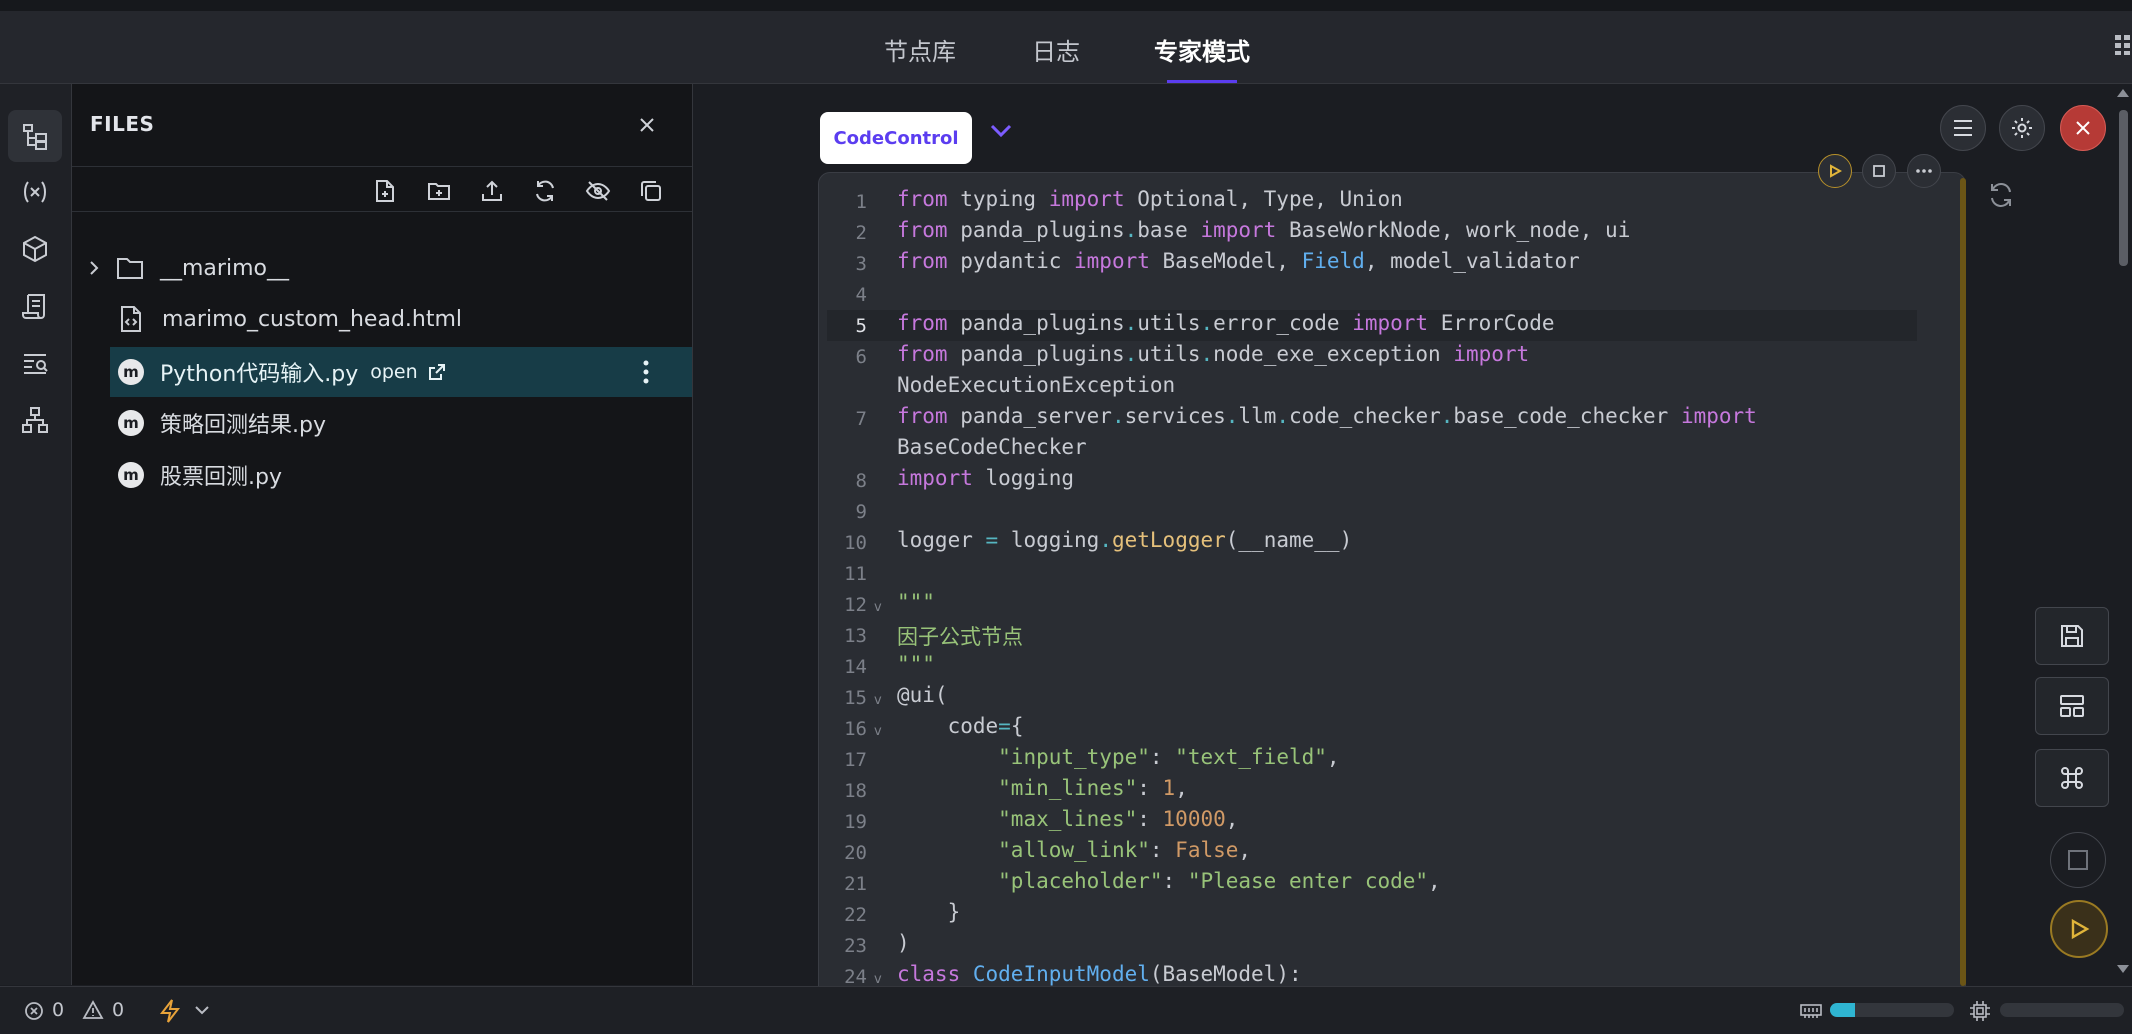 This screenshot has width=2132, height=1034. What do you see at coordinates (985, 478) in the screenshot?
I see `code-line: import logging` at bounding box center [985, 478].